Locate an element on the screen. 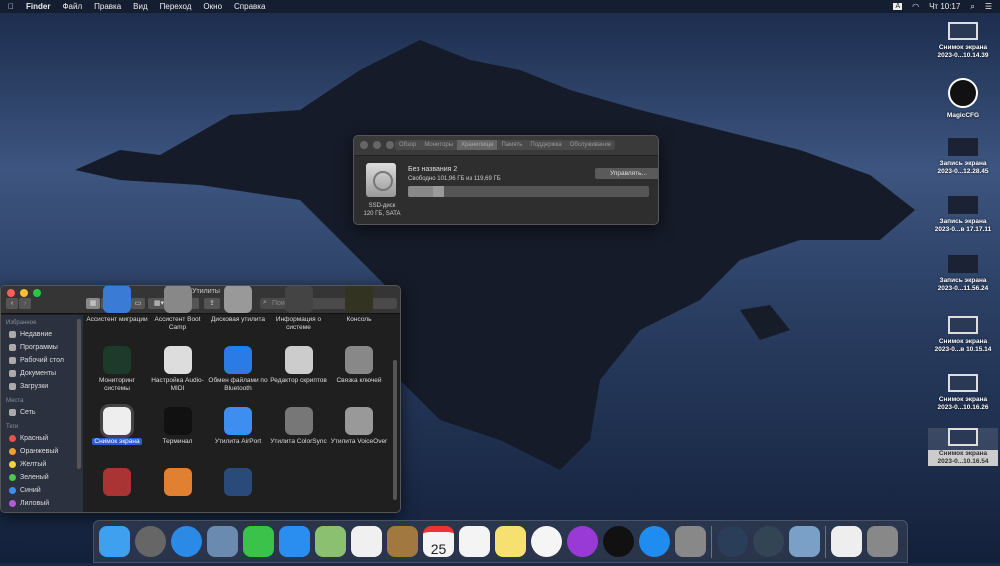  tab-3: Память is located at coordinates (511, 145).